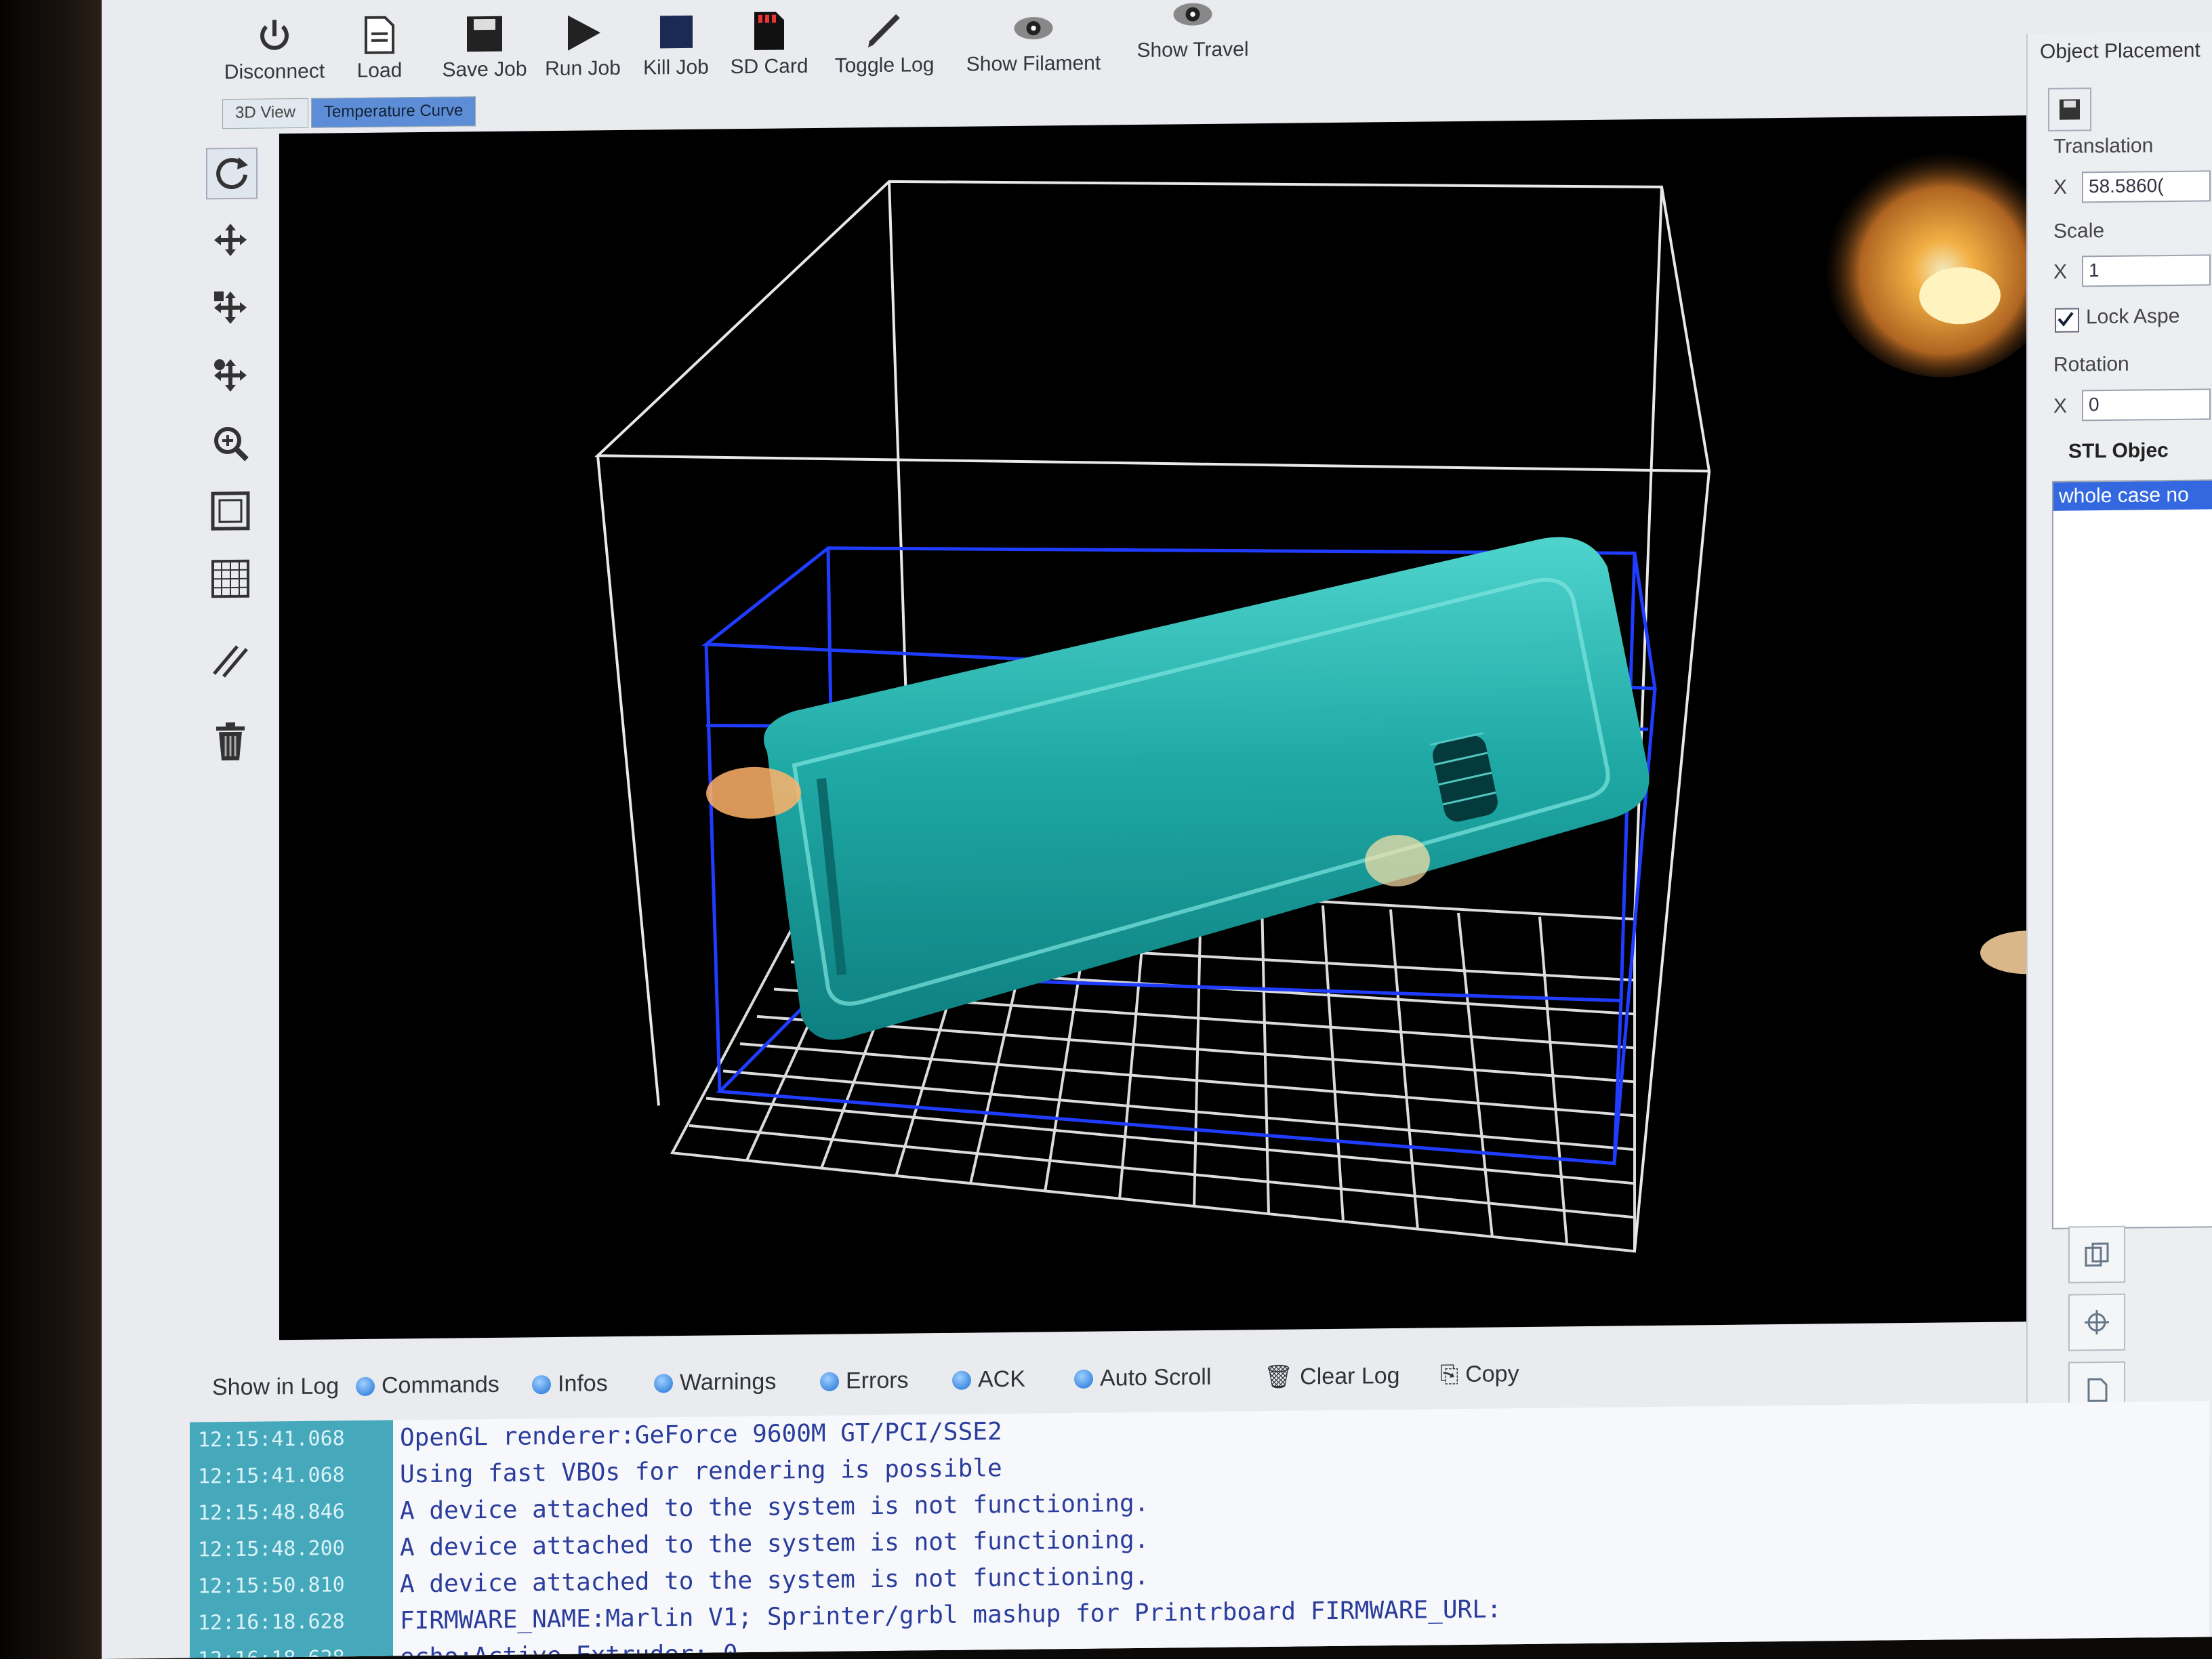 The height and width of the screenshot is (1659, 2212). What do you see at coordinates (231, 660) in the screenshot?
I see `parallel-view-icon` at bounding box center [231, 660].